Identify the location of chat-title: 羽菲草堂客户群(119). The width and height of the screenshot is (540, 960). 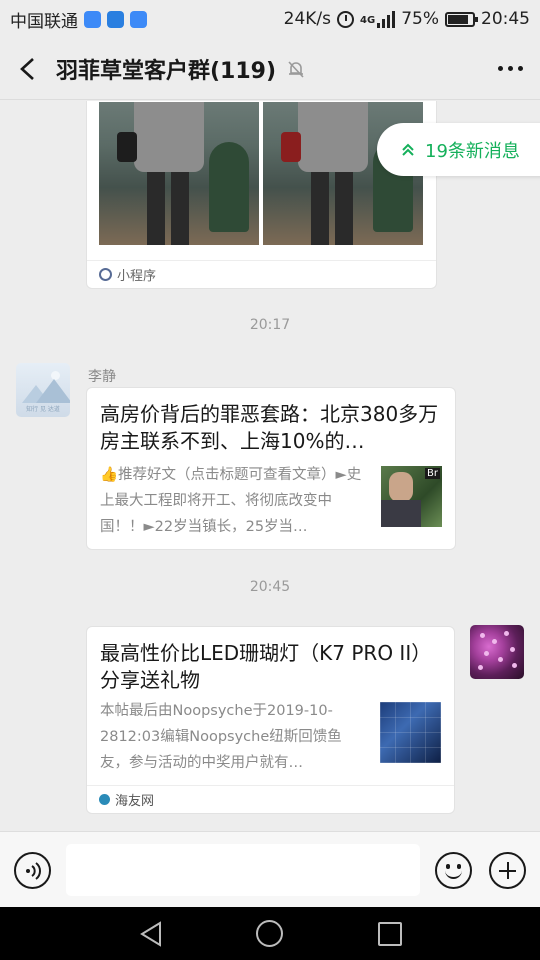
(166, 71).